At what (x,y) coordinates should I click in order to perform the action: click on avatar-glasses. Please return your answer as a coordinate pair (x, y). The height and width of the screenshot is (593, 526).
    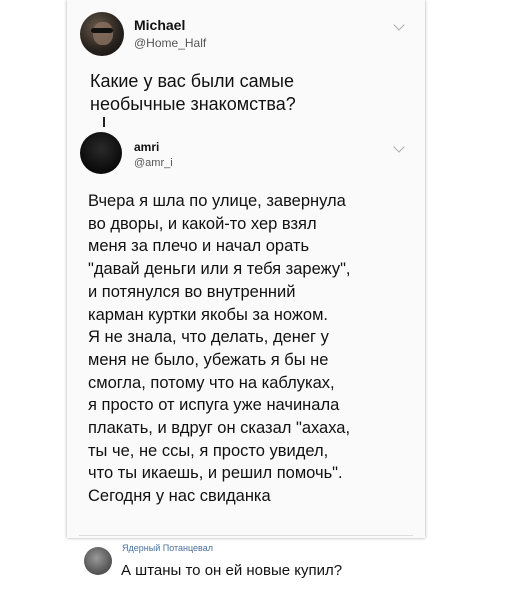
    Looking at the image, I should click on (102, 30).